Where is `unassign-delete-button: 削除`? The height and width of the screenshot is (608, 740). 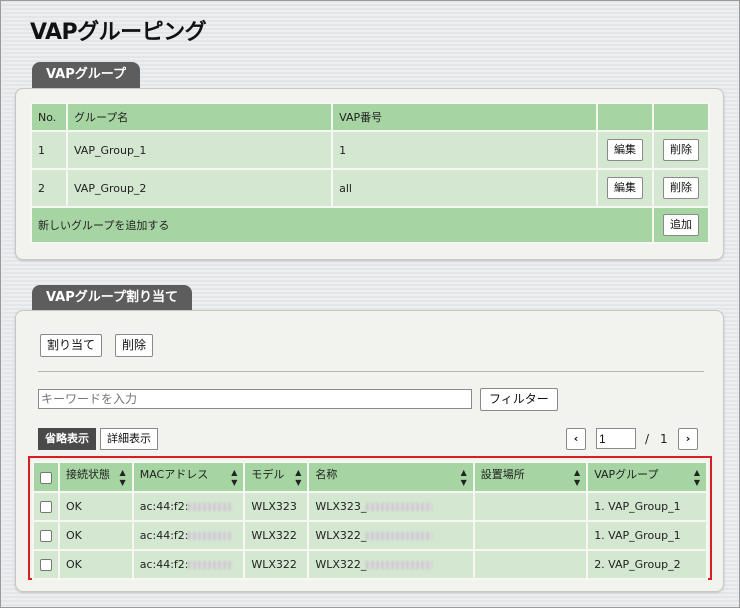
unassign-delete-button: 削除 is located at coordinates (134, 345).